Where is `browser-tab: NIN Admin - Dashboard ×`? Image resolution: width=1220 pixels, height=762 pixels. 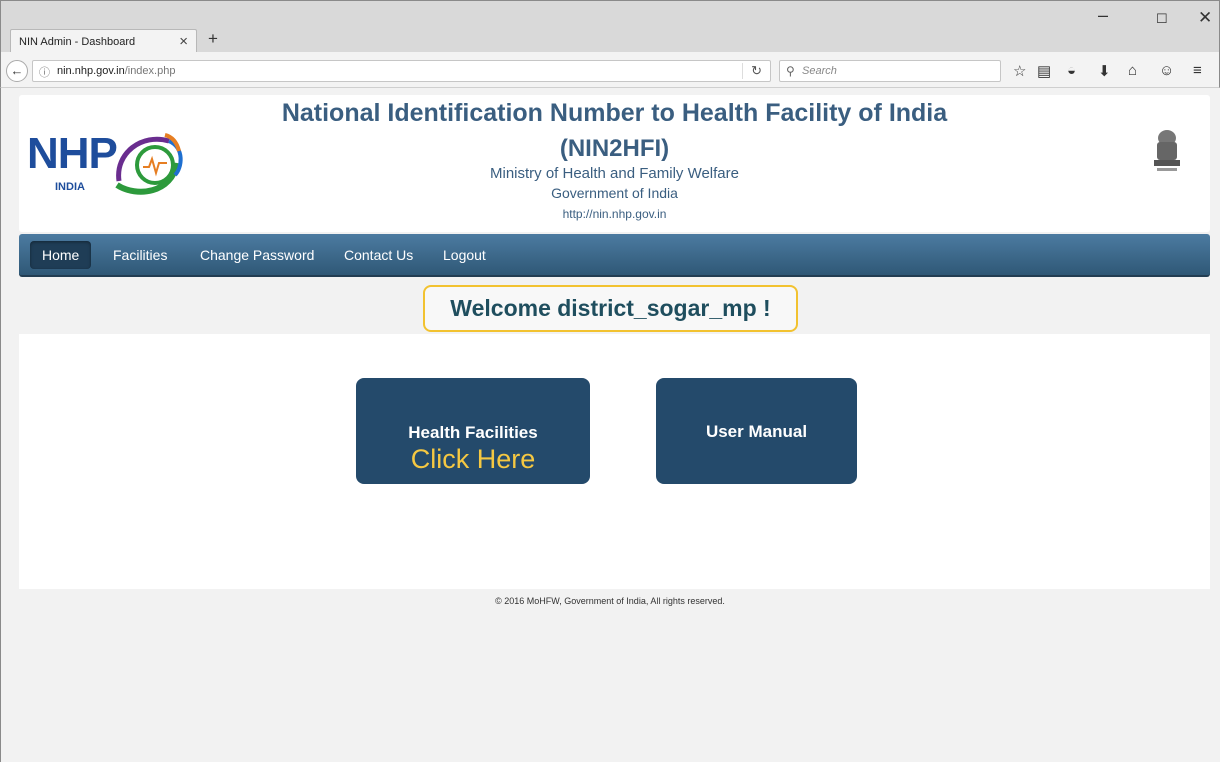
browser-tab: NIN Admin - Dashboard × is located at coordinates (103, 41).